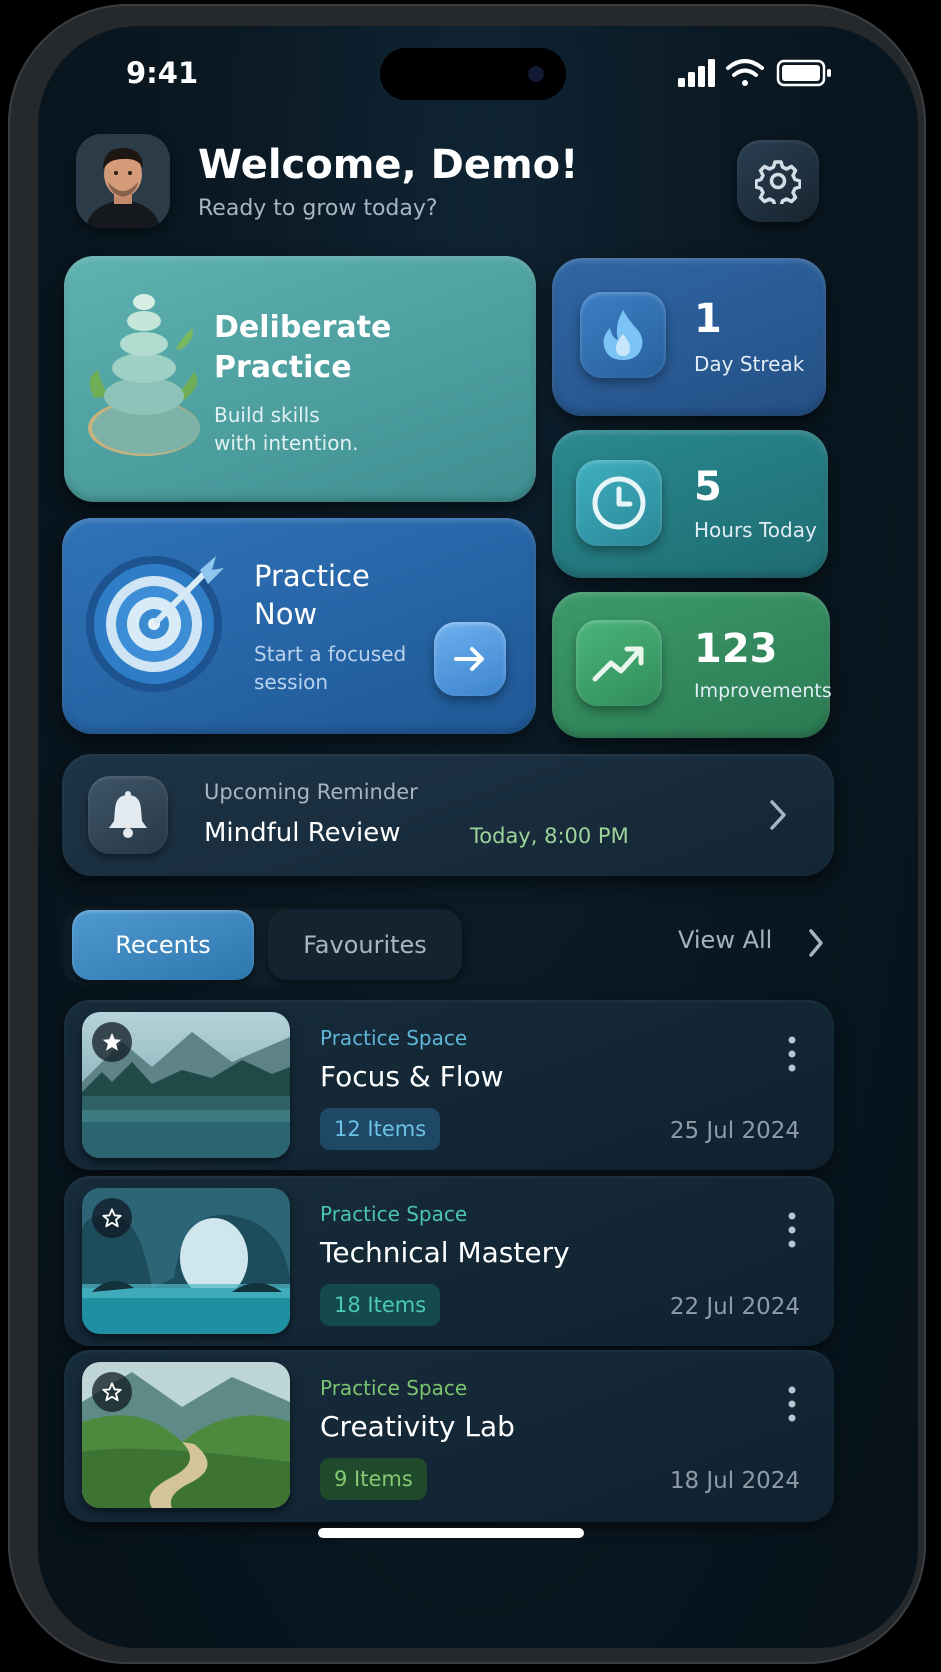 The height and width of the screenshot is (1672, 941). Describe the element at coordinates (162, 73) in the screenshot. I see `status-time: 9:41` at that location.